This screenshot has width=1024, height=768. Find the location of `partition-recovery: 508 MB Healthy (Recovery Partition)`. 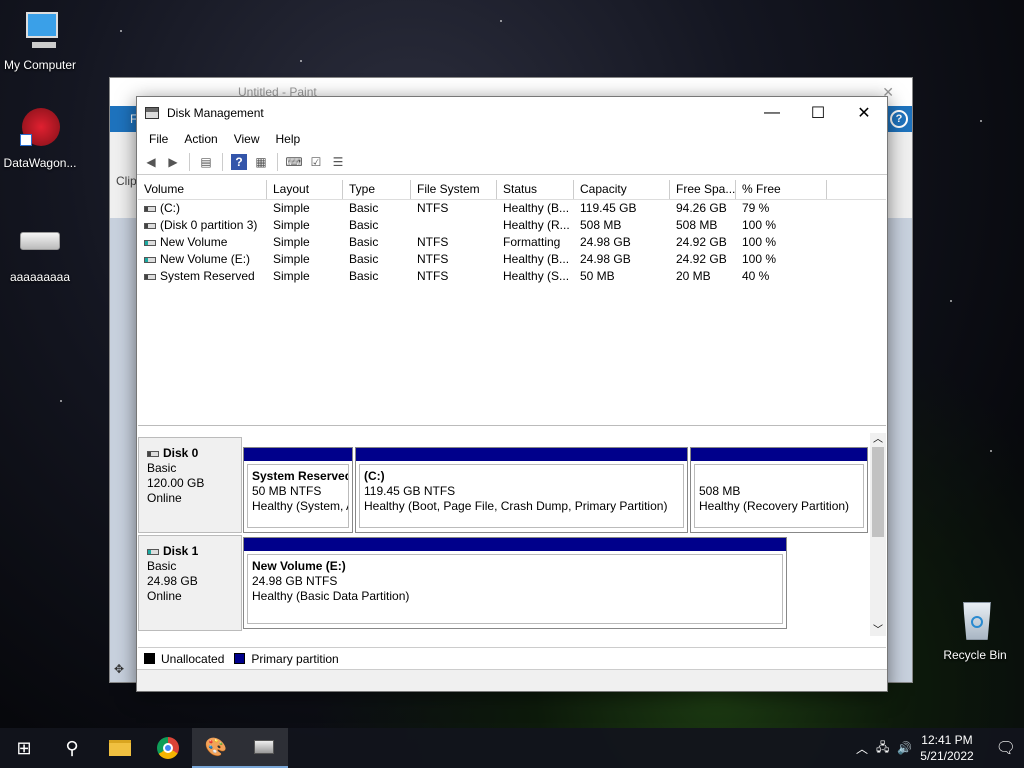

partition-recovery: 508 MB Healthy (Recovery Partition) is located at coordinates (779, 490).